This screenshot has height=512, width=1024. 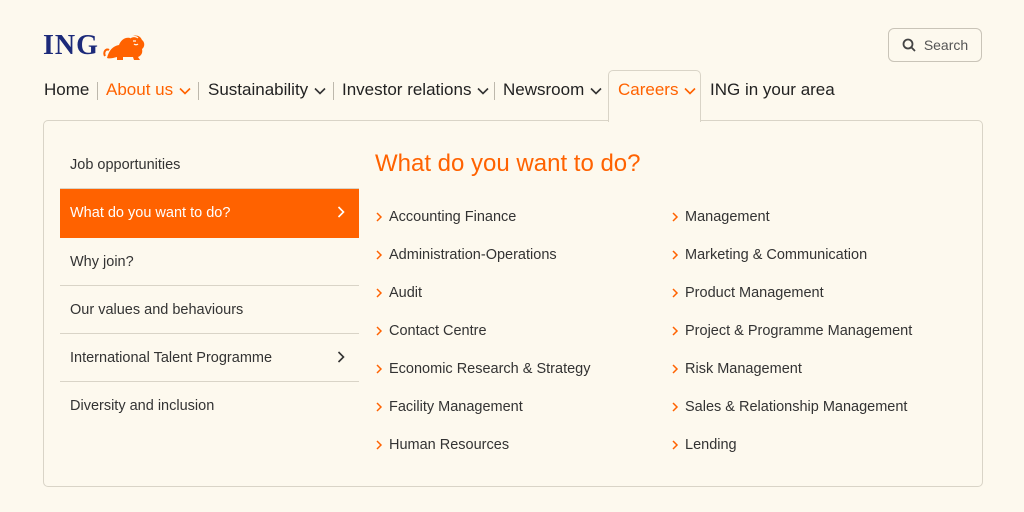 What do you see at coordinates (456, 407) in the screenshot?
I see `link-label: Facility Management` at bounding box center [456, 407].